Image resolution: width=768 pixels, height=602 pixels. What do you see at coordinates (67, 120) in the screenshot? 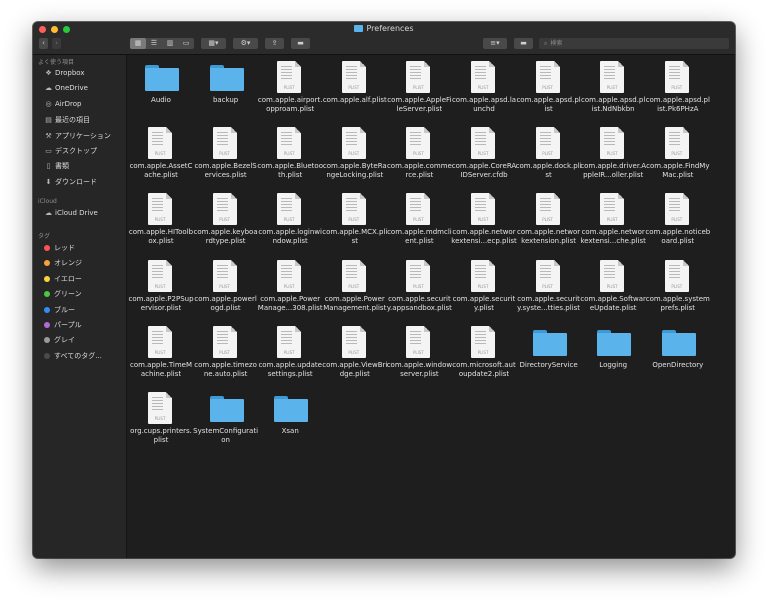
I see `sidebar-item-favorite: ▤ 最近の項目` at bounding box center [67, 120].